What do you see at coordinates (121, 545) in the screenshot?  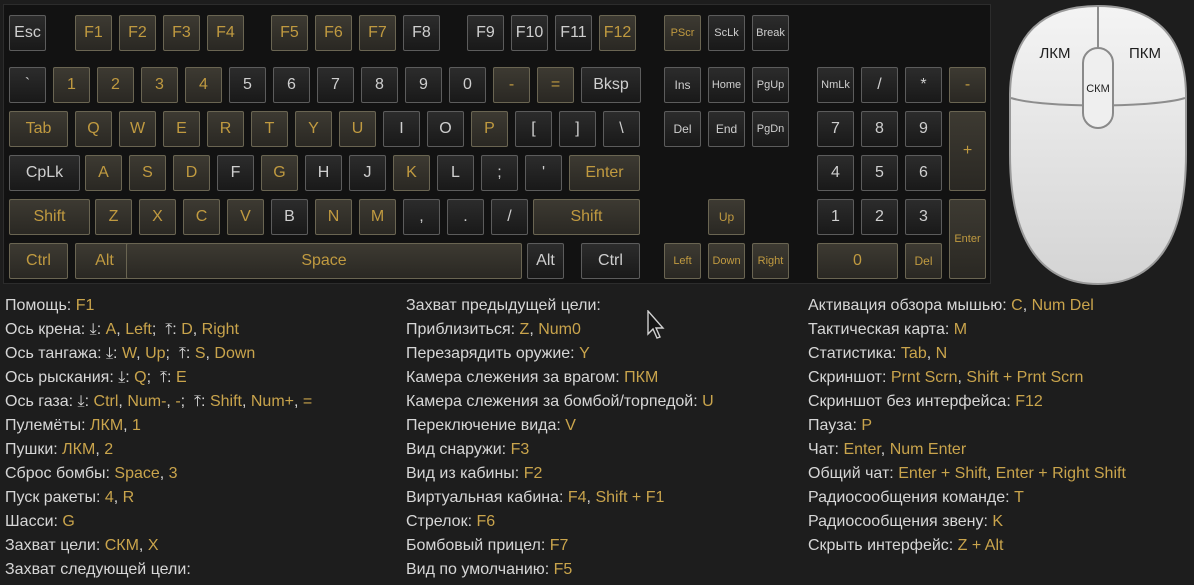 I see `binding-value: СКМ` at bounding box center [121, 545].